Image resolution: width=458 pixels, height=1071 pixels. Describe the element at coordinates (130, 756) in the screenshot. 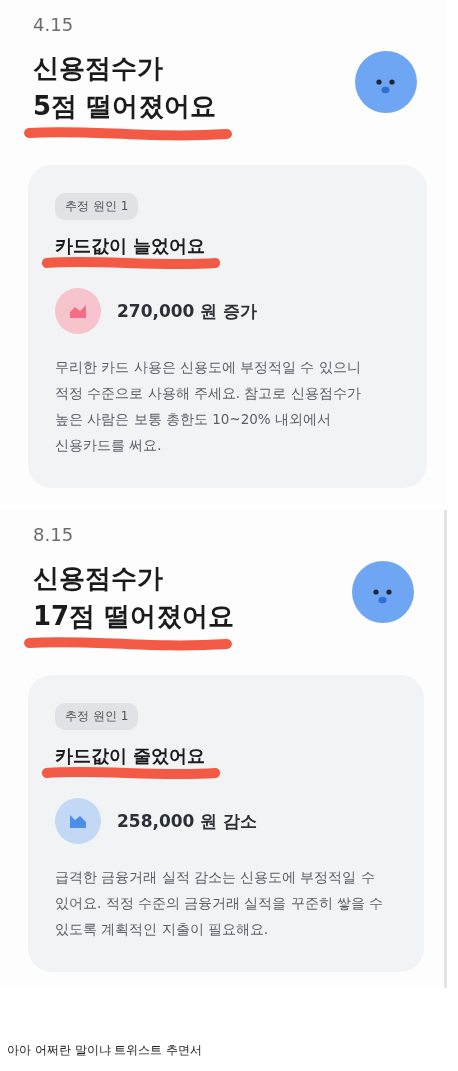

I see `reason-heading: 카드값이 줄었어요` at that location.